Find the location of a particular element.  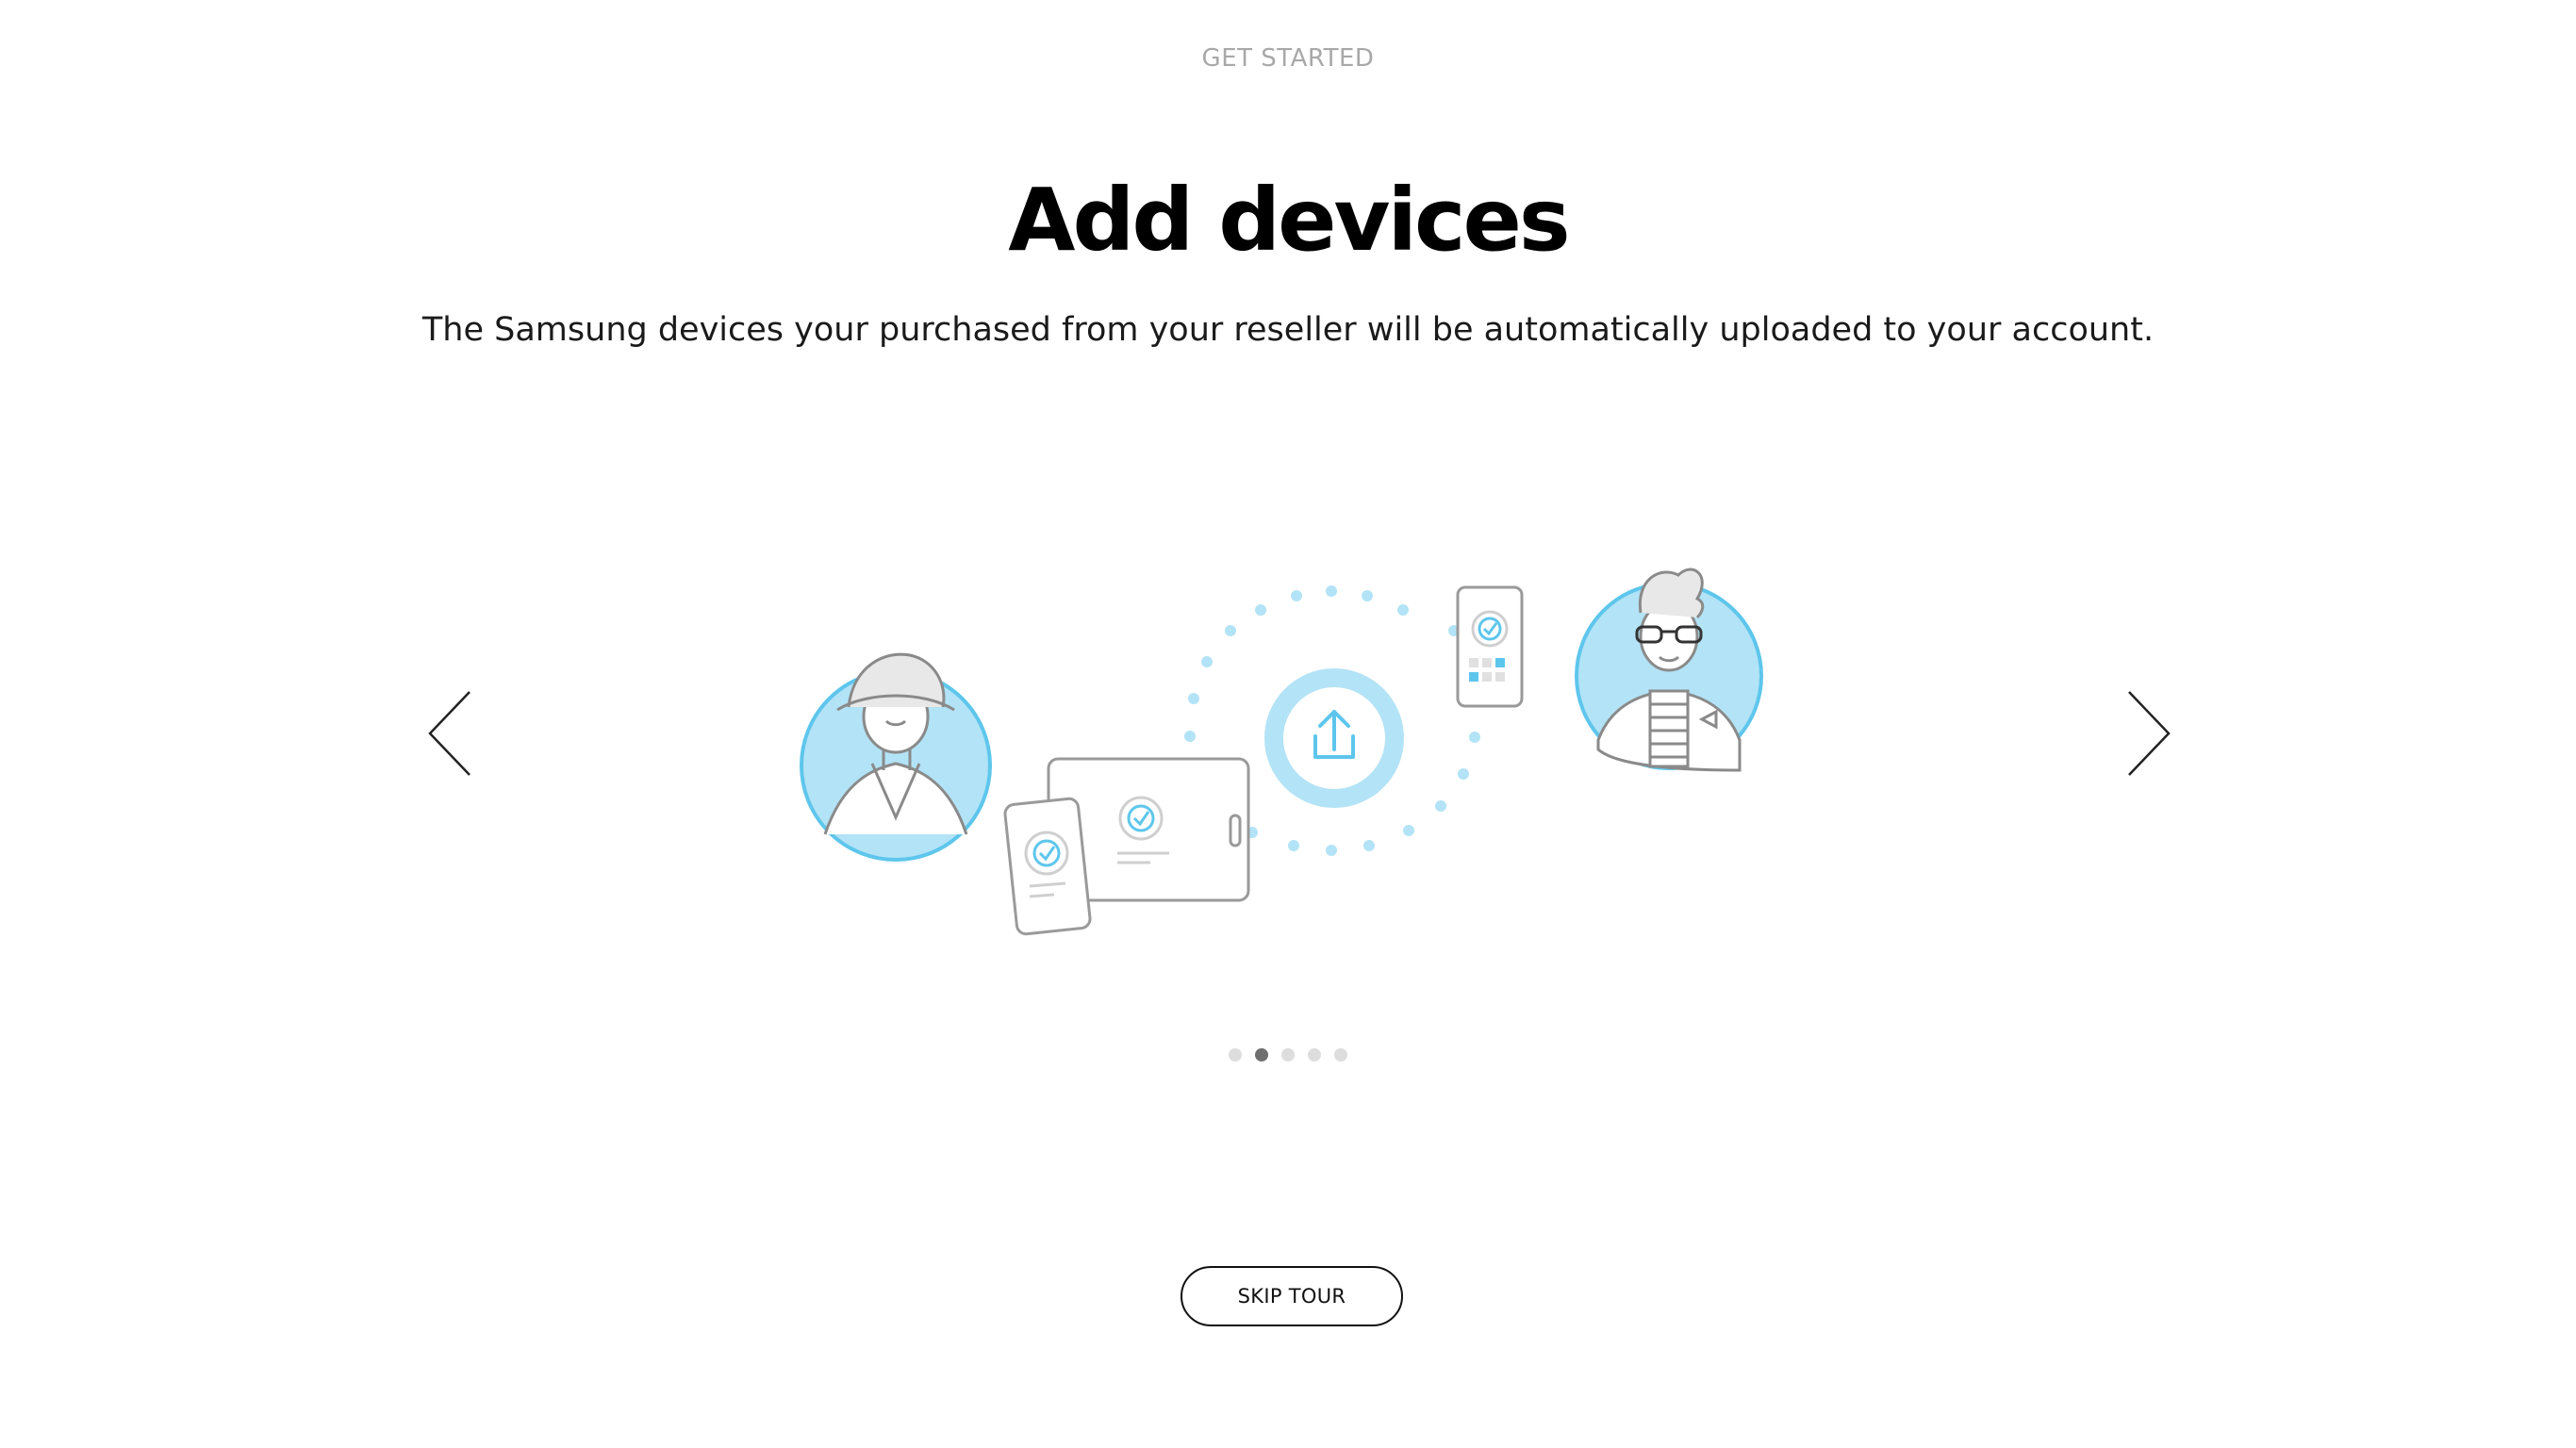

chevron-right-icon is located at coordinates (2149, 733).